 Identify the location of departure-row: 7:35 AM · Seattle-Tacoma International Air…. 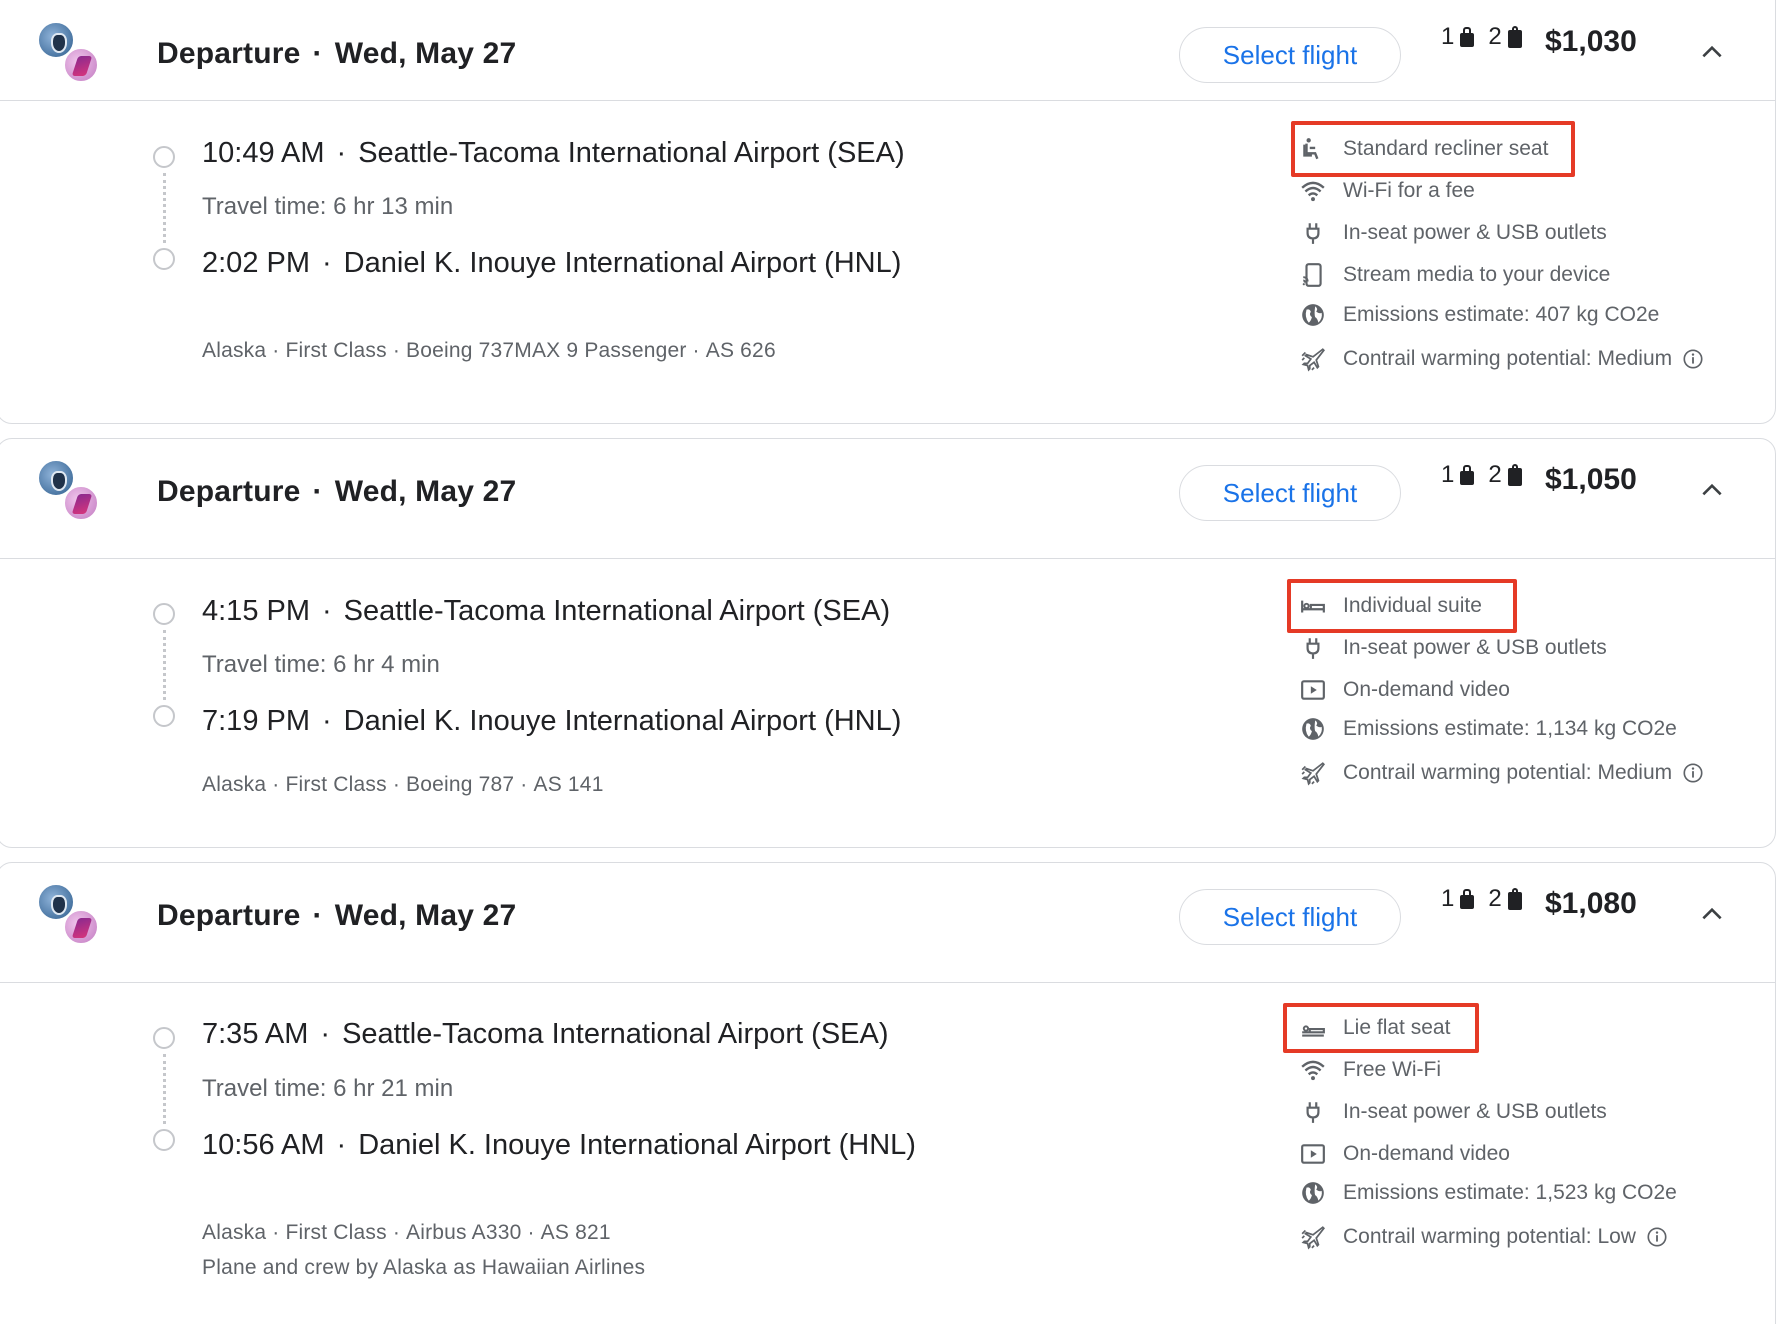
(545, 1034).